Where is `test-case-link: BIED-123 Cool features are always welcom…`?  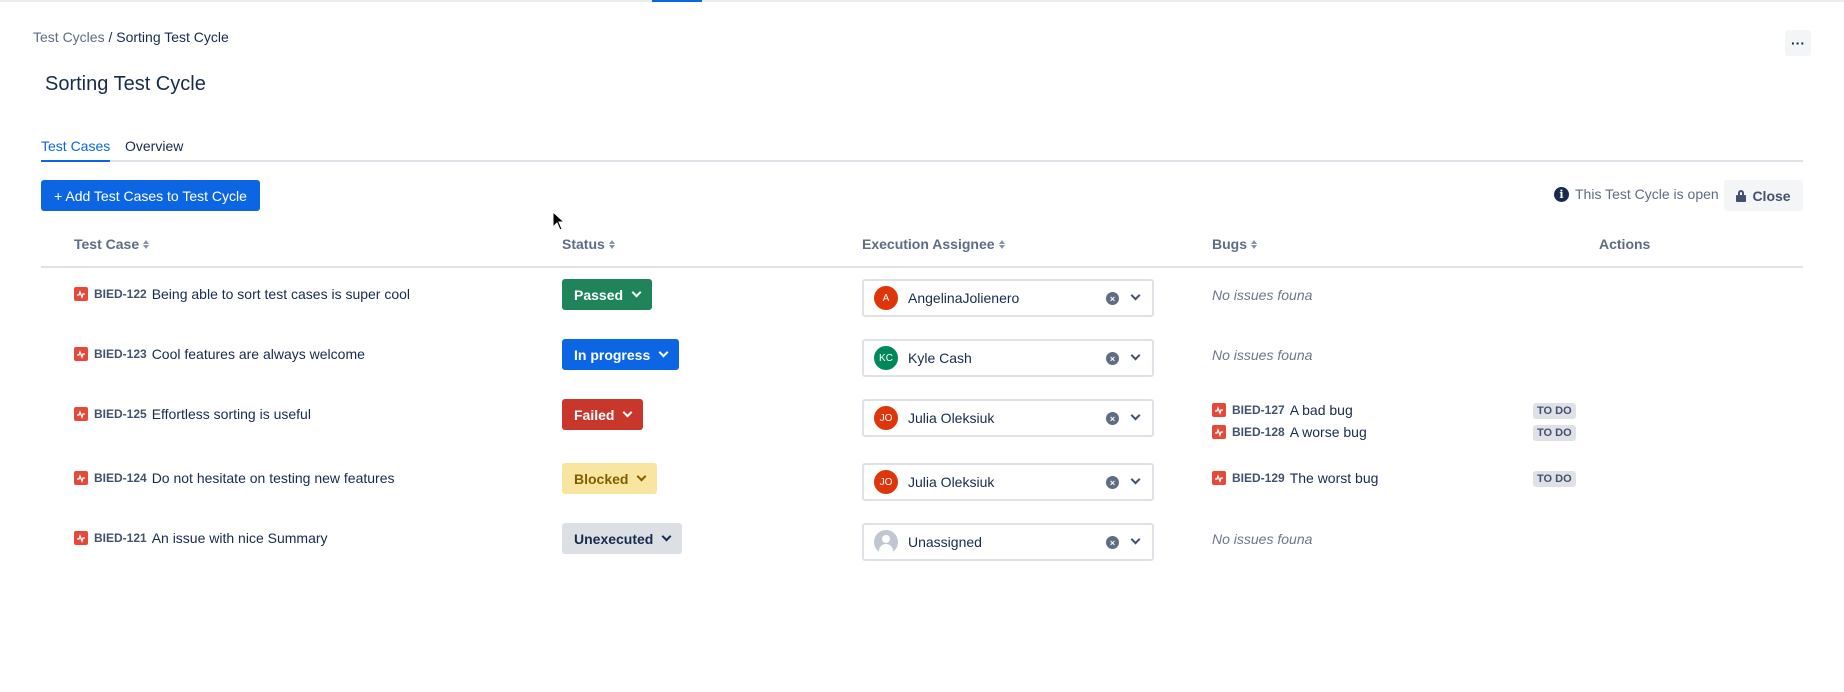
test-case-link: BIED-123 Cool features are always welcom… is located at coordinates (219, 354).